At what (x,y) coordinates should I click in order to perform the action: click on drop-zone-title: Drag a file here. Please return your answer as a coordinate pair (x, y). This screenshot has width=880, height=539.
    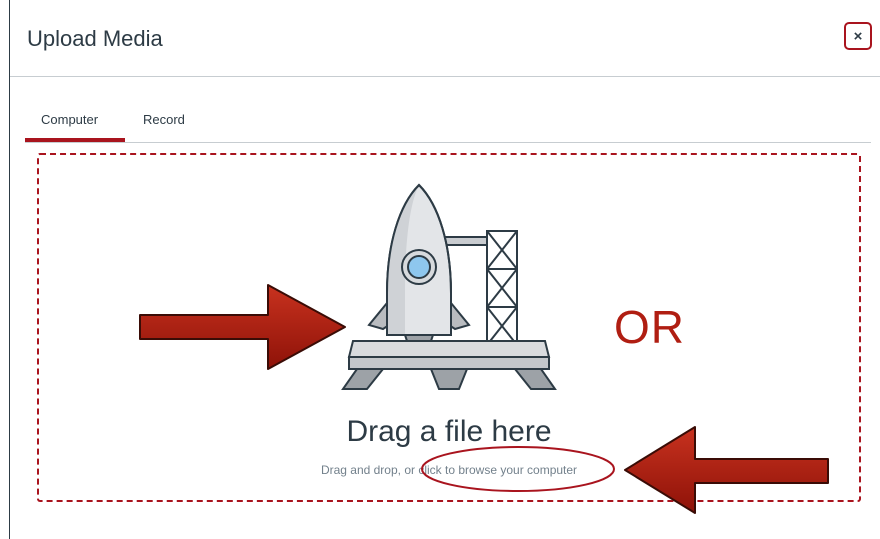
    Looking at the image, I should click on (449, 431).